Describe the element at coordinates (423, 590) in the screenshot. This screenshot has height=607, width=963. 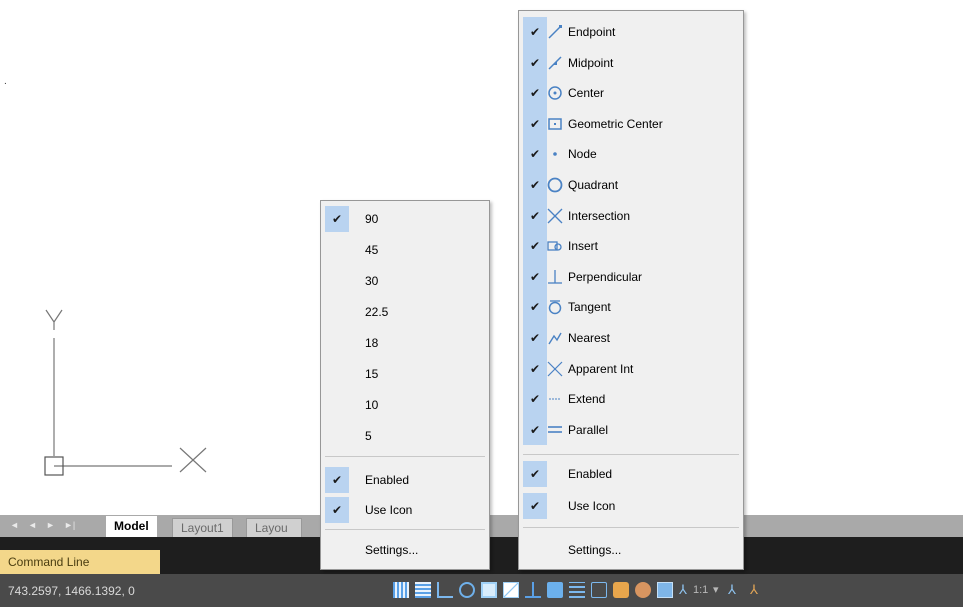
I see `snap-mode-icon` at that location.